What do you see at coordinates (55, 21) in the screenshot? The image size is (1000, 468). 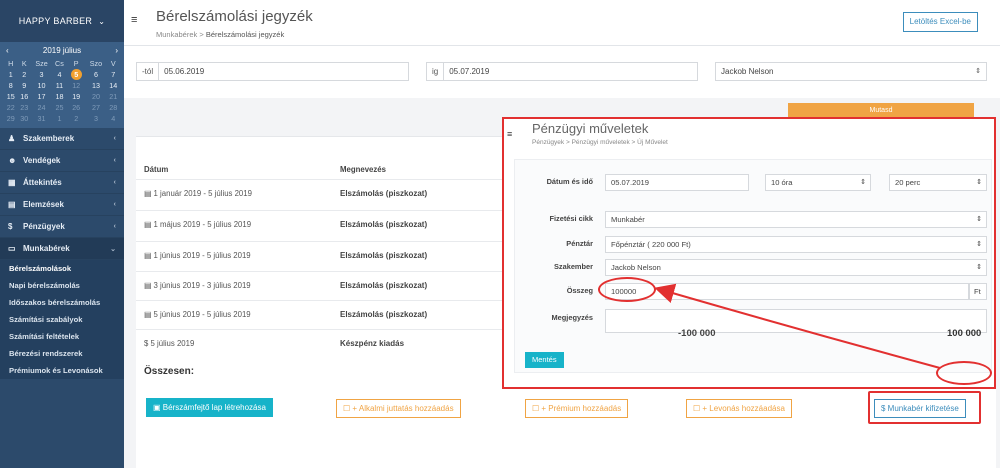 I see `brand-name: HAPPY BARBER` at bounding box center [55, 21].